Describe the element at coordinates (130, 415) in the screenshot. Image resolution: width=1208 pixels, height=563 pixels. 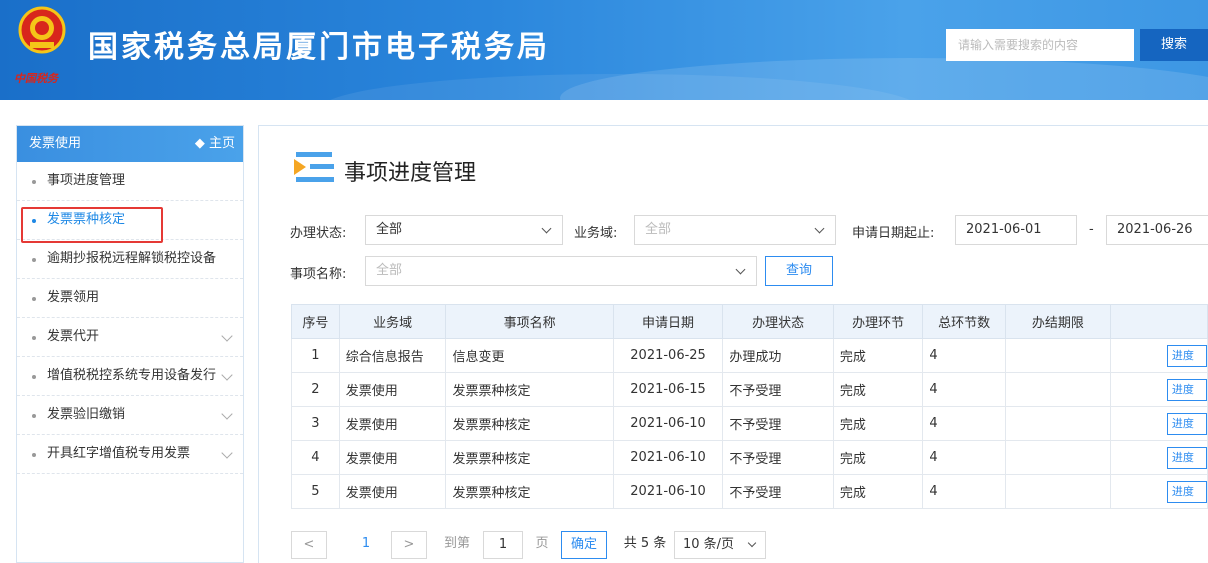
I see `sidebar-item-invoice-cancellation: 发票验旧缴销` at that location.